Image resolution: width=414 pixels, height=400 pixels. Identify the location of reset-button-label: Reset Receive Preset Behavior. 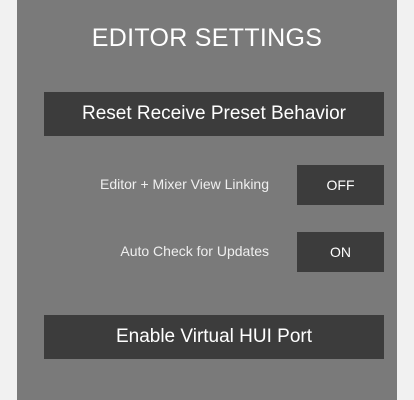
(213, 113).